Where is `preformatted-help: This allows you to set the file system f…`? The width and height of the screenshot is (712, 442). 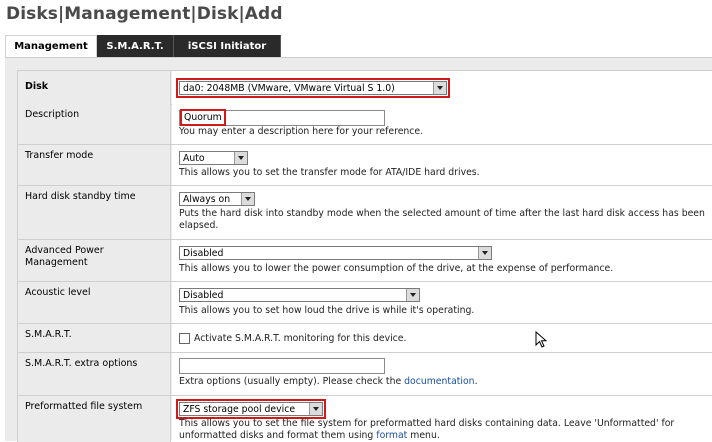 preformatted-help: This allows you to set the file system f… is located at coordinates (427, 429).